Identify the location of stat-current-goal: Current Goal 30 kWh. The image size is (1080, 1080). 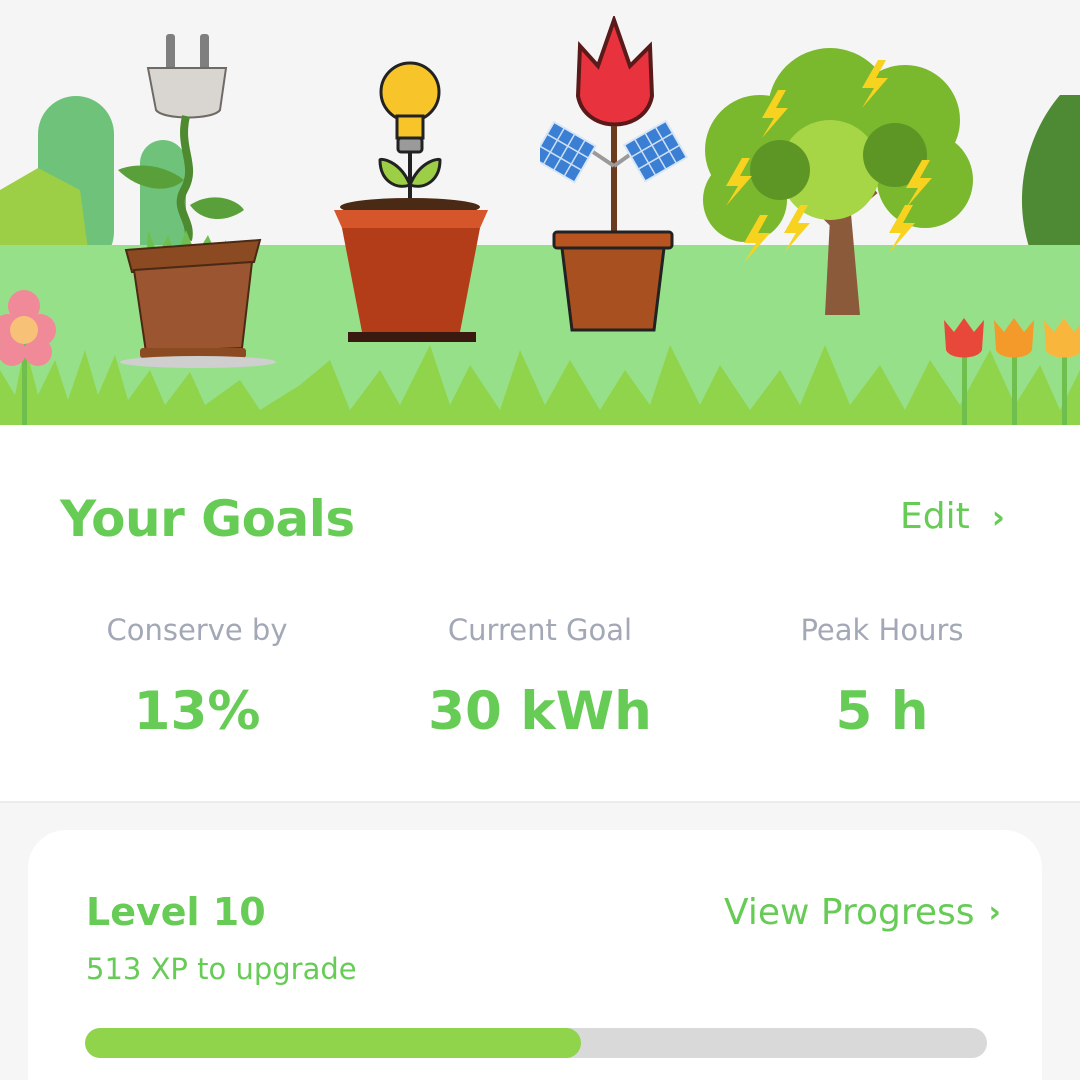
(540, 677).